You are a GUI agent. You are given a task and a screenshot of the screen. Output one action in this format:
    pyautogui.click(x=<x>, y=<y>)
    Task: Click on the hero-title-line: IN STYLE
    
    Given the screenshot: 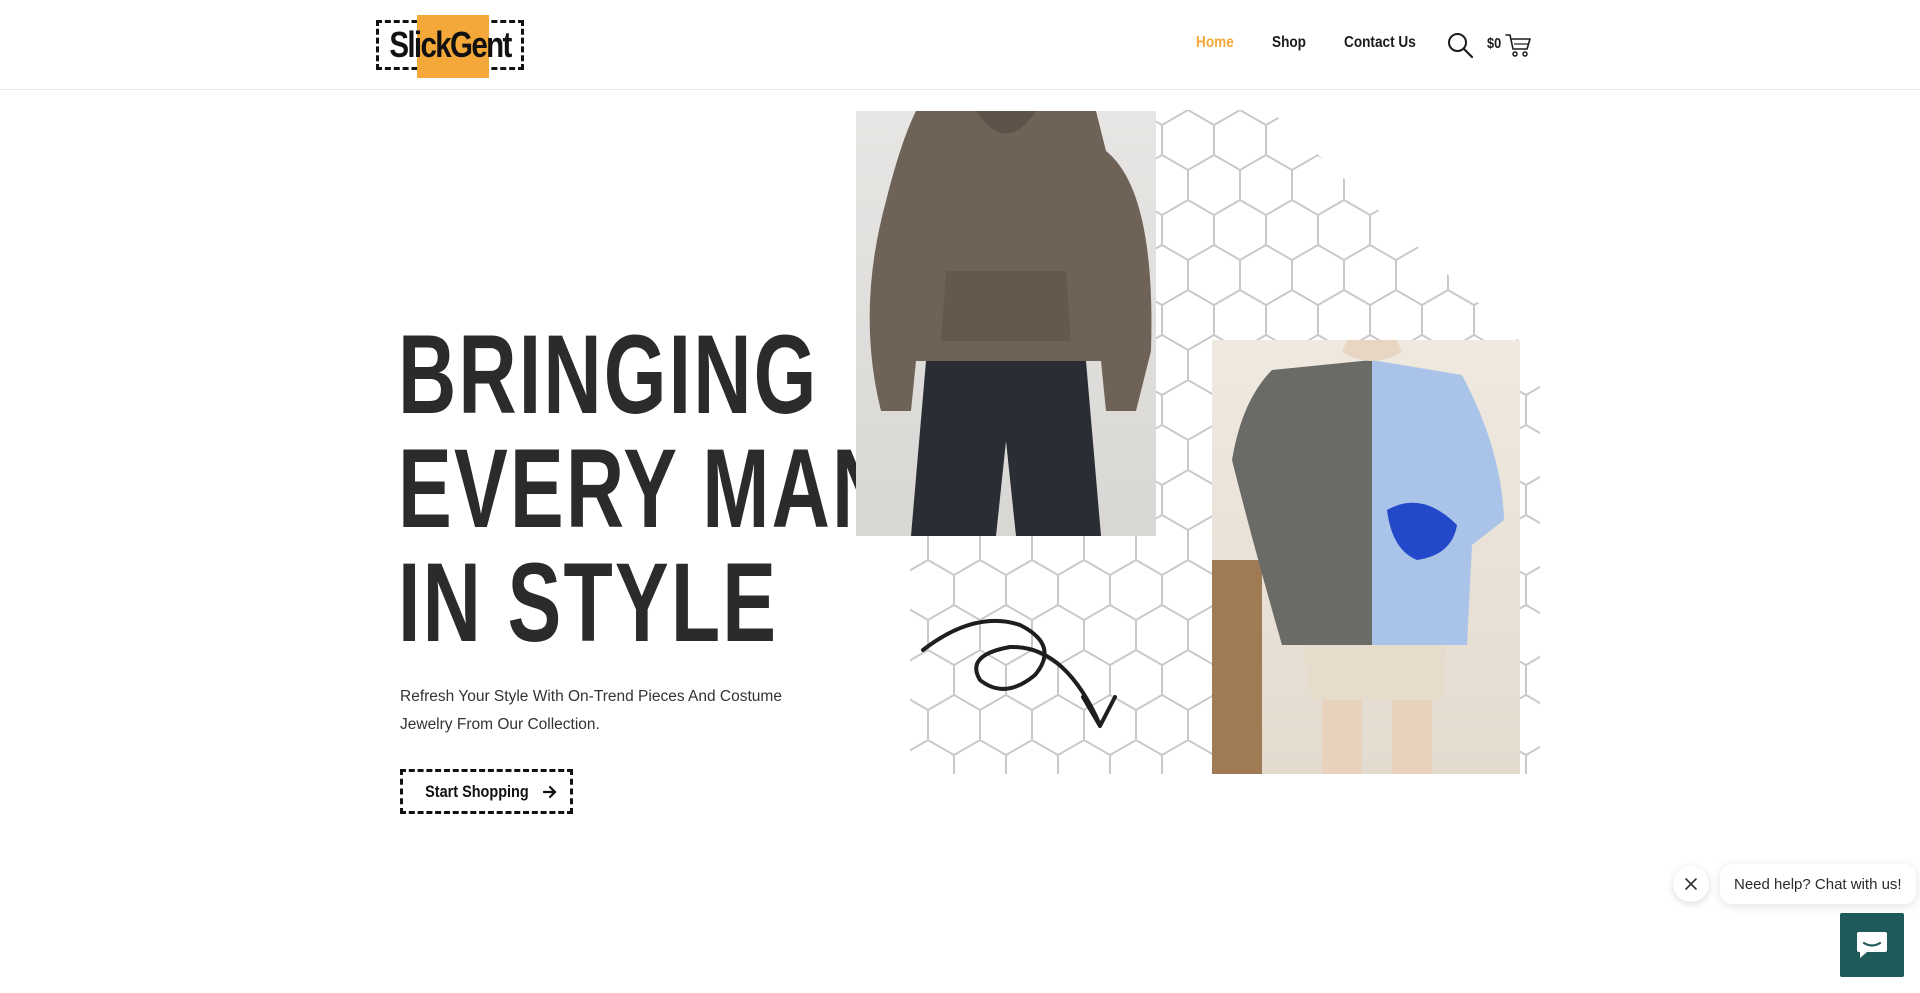 What is the action you would take?
    pyautogui.click(x=588, y=602)
    